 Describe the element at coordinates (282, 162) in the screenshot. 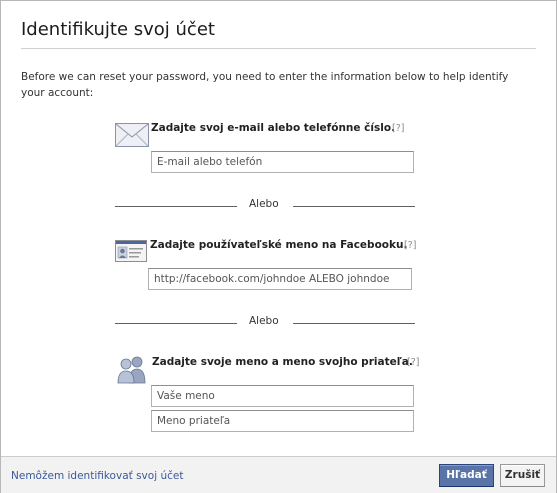

I see `email-or-phone-input` at that location.